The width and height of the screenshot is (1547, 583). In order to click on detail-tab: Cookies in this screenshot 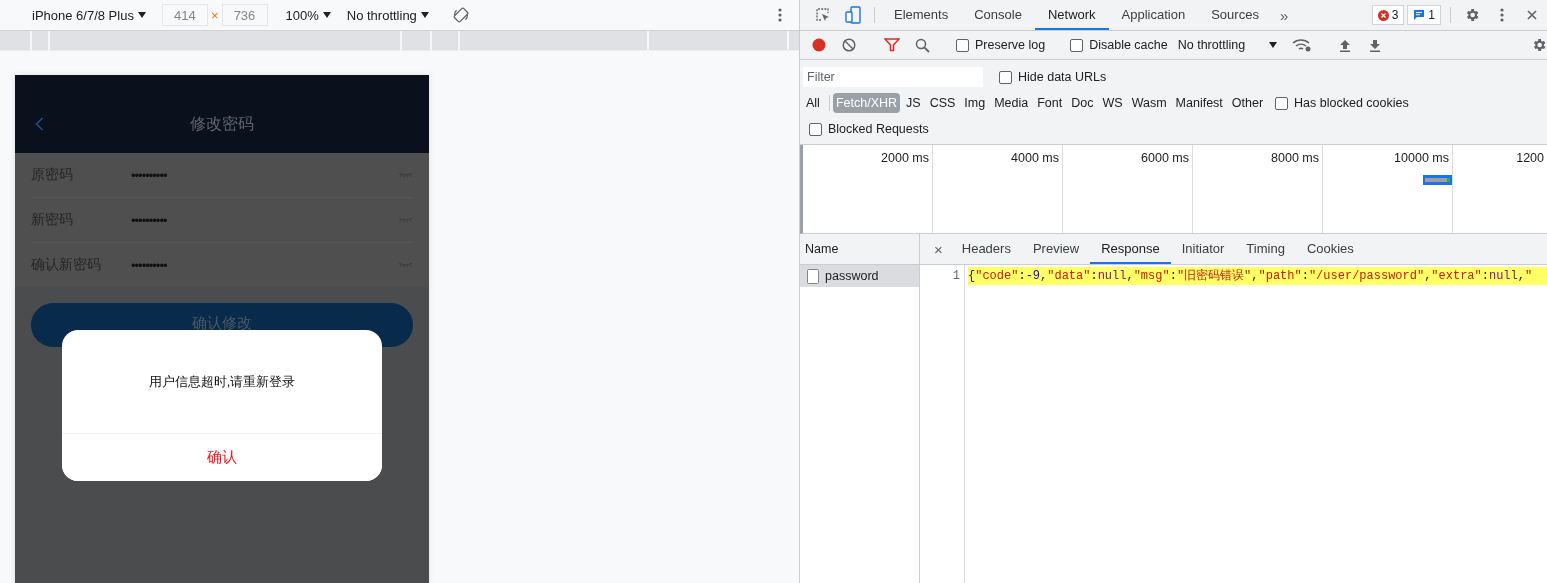, I will do `click(1330, 249)`.